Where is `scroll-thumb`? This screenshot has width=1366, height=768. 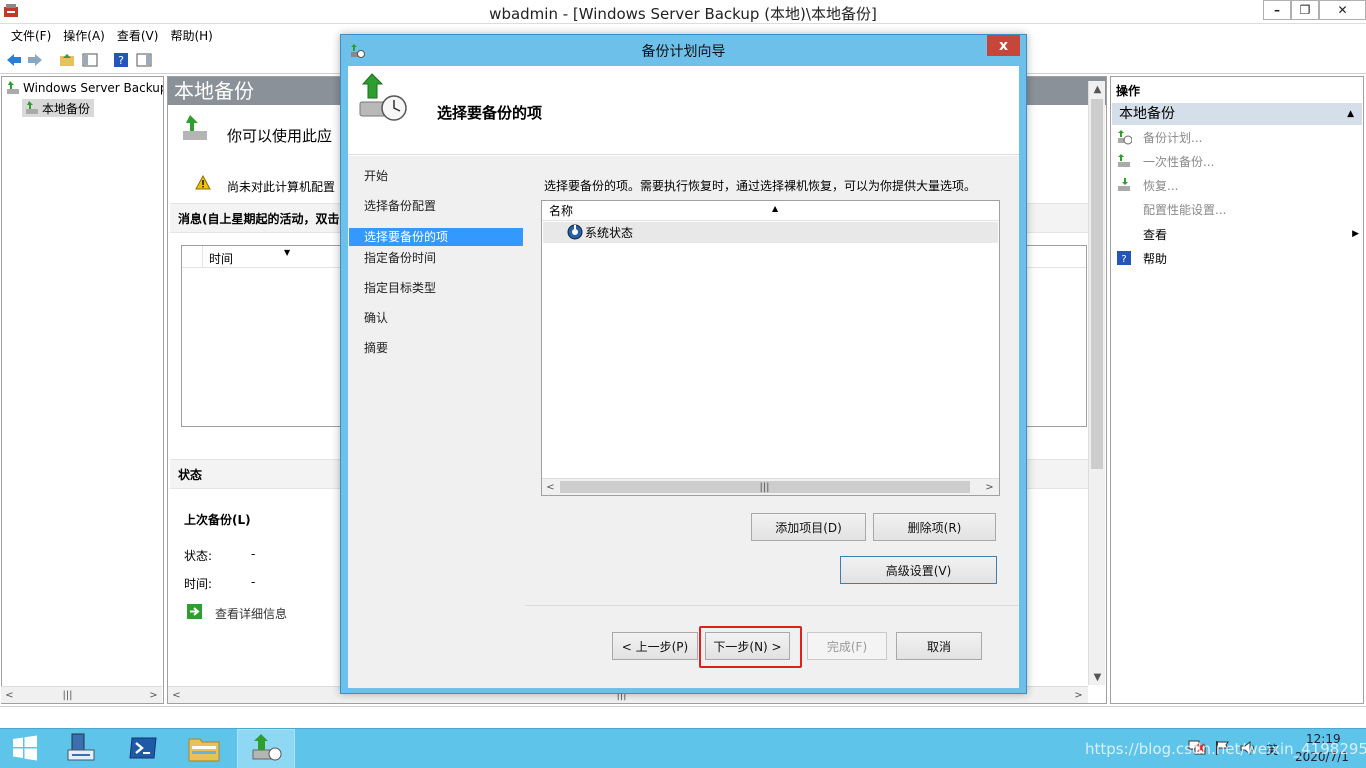
scroll-thumb is located at coordinates (1097, 284).